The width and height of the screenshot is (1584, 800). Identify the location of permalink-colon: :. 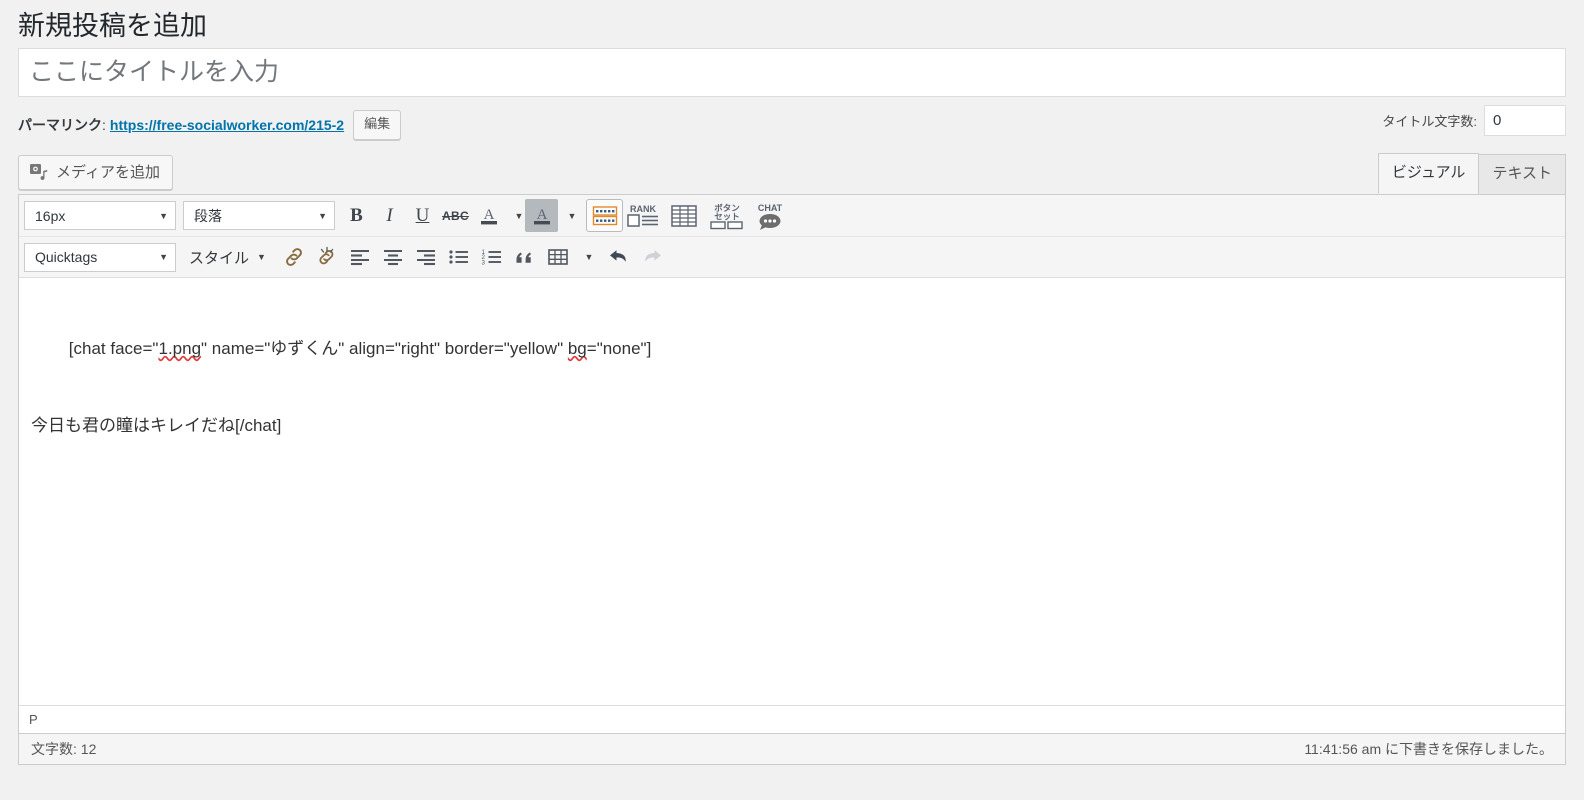
(104, 125).